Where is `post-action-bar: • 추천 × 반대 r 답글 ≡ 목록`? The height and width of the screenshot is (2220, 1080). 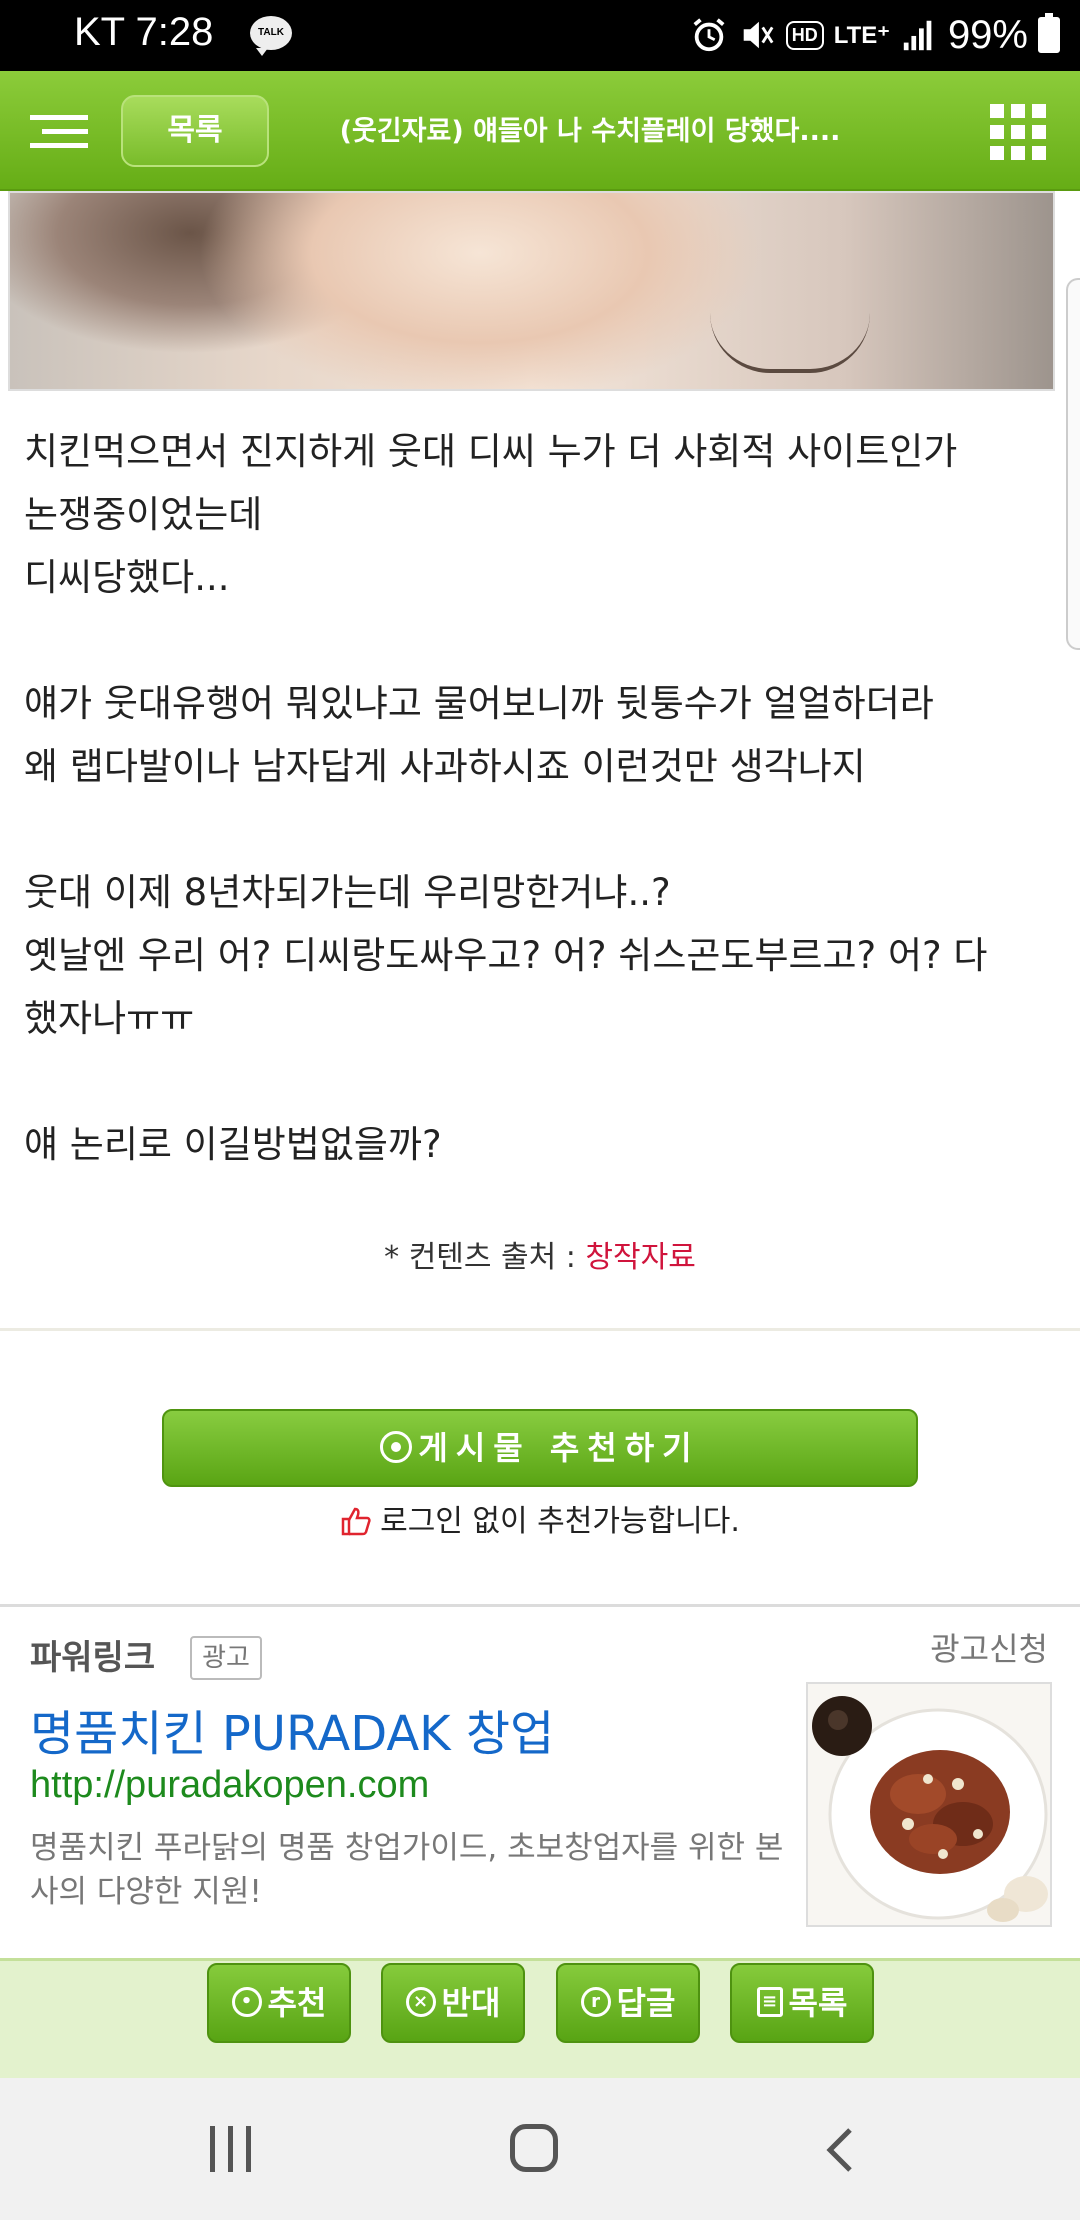 post-action-bar: • 추천 × 반대 r 답글 ≡ 목록 is located at coordinates (540, 2018).